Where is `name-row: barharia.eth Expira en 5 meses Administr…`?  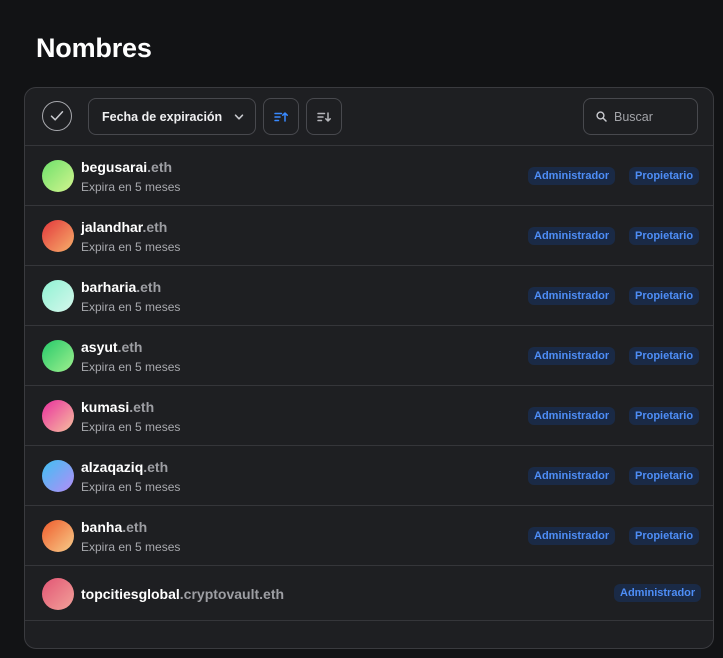
name-row: barharia.eth Expira en 5 meses Administr… is located at coordinates (369, 296).